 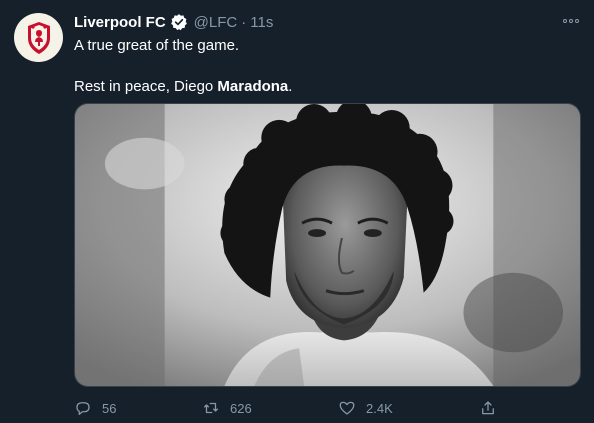 I want to click on liverbird-crest-icon, so click(x=38, y=37).